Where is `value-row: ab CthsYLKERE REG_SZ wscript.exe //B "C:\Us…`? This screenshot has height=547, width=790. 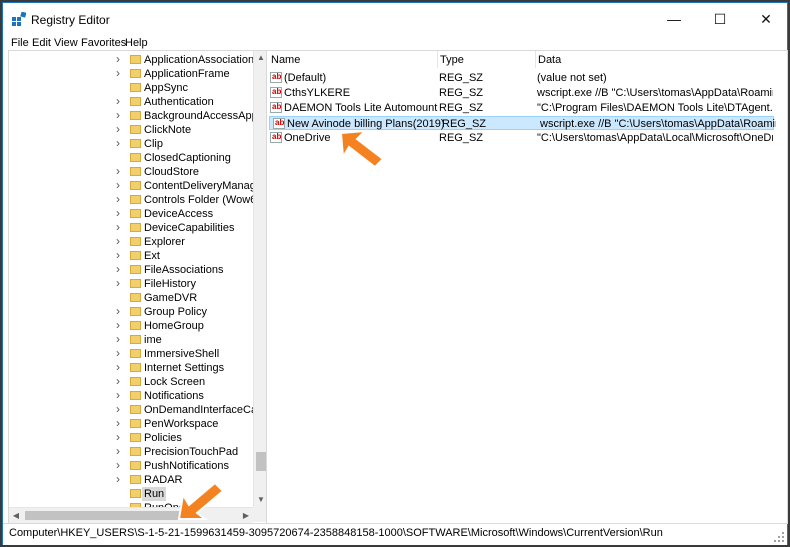
value-row: ab CthsYLKERE REG_SZ wscript.exe //B "C:\Us… is located at coordinates (521, 93).